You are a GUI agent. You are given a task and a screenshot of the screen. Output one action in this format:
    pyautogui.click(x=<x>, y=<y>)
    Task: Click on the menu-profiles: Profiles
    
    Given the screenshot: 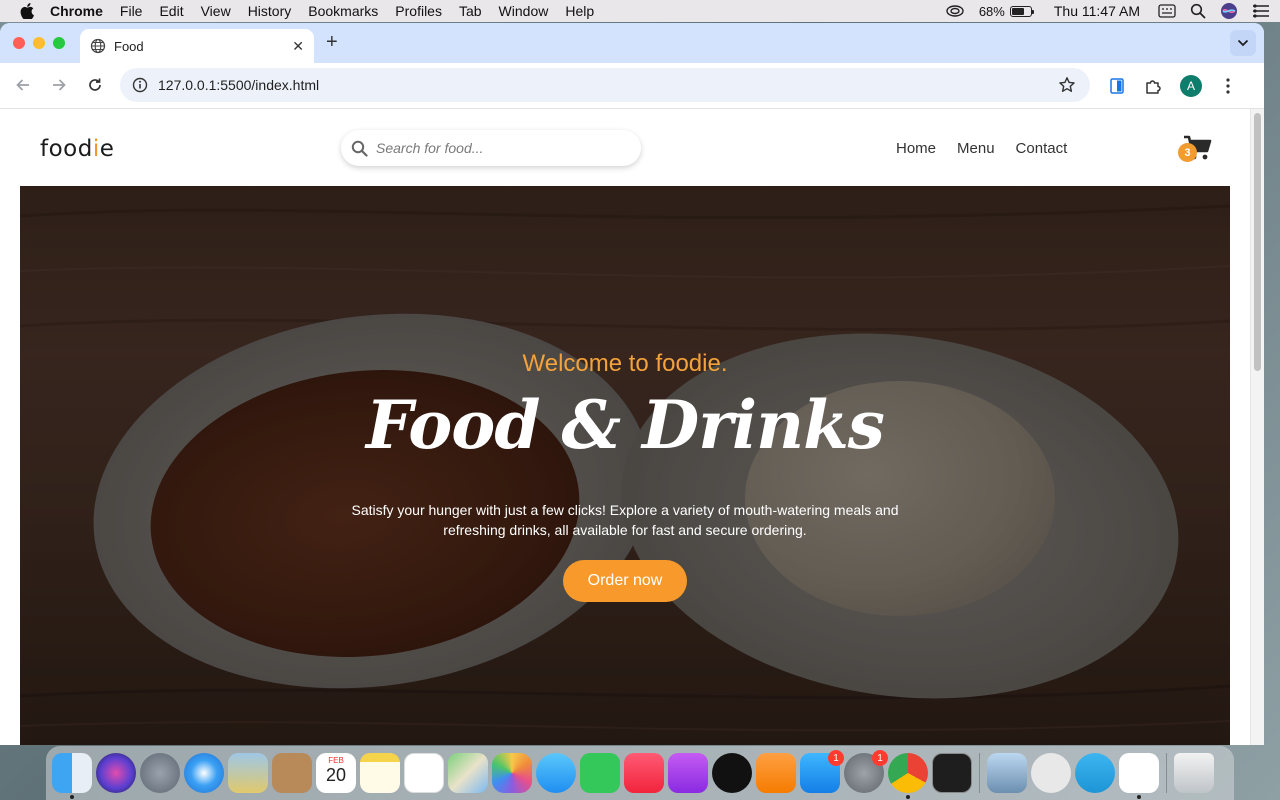 What is the action you would take?
    pyautogui.click(x=418, y=11)
    